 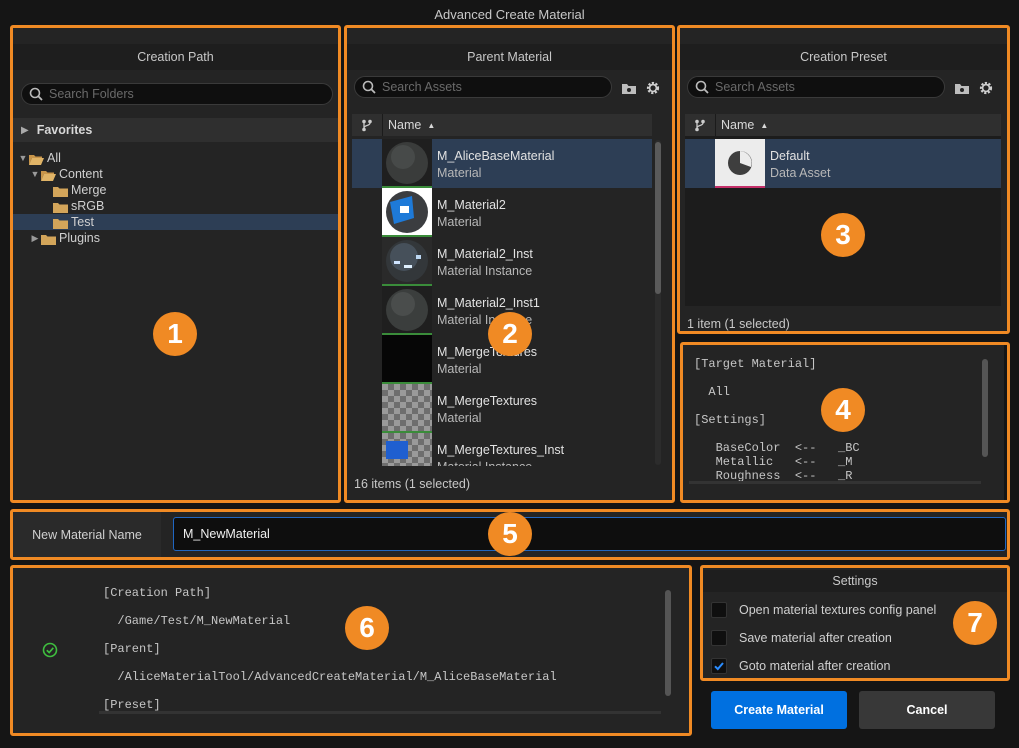 What do you see at coordinates (589, 534) in the screenshot?
I see `material-name-field: M_NewMaterial` at bounding box center [589, 534].